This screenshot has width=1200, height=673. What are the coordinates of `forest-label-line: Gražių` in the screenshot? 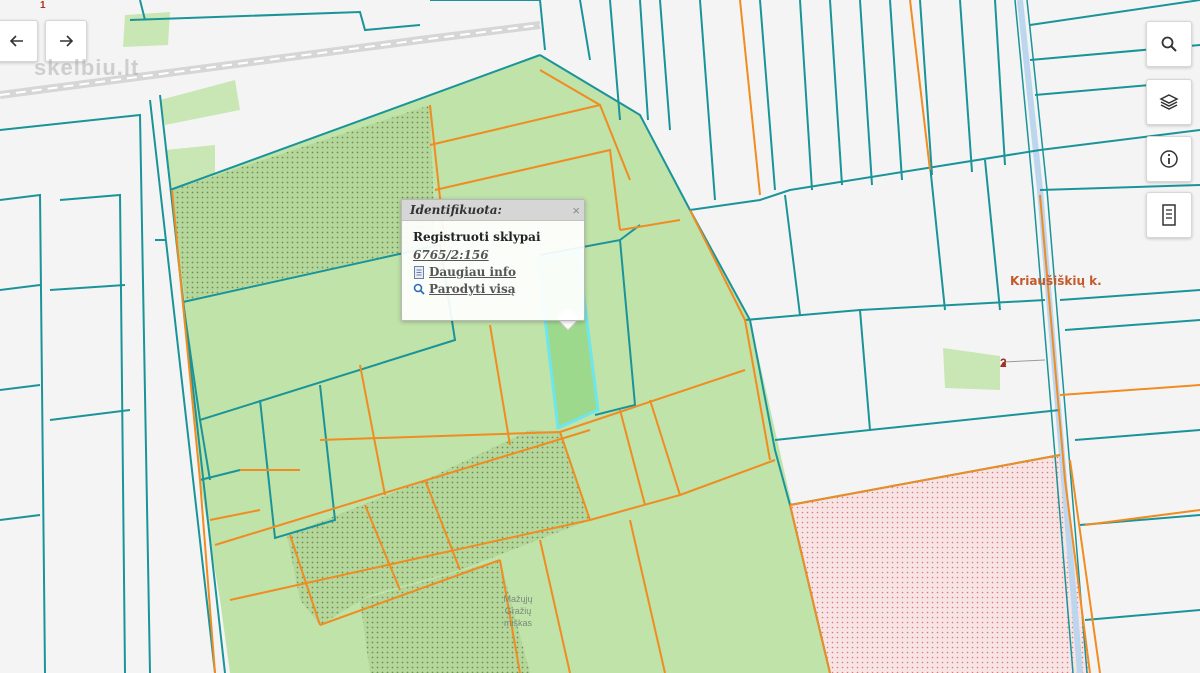 It's located at (518, 611).